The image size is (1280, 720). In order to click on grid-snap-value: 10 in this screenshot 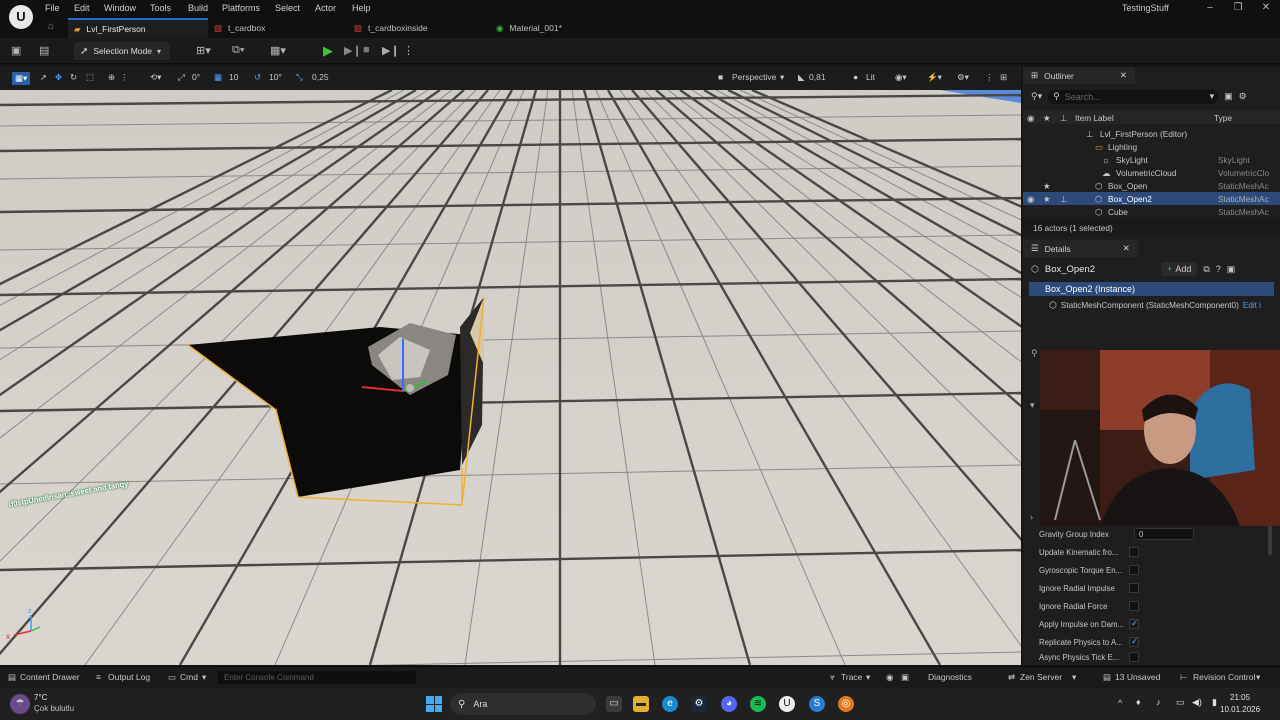, I will do `click(233, 77)`.